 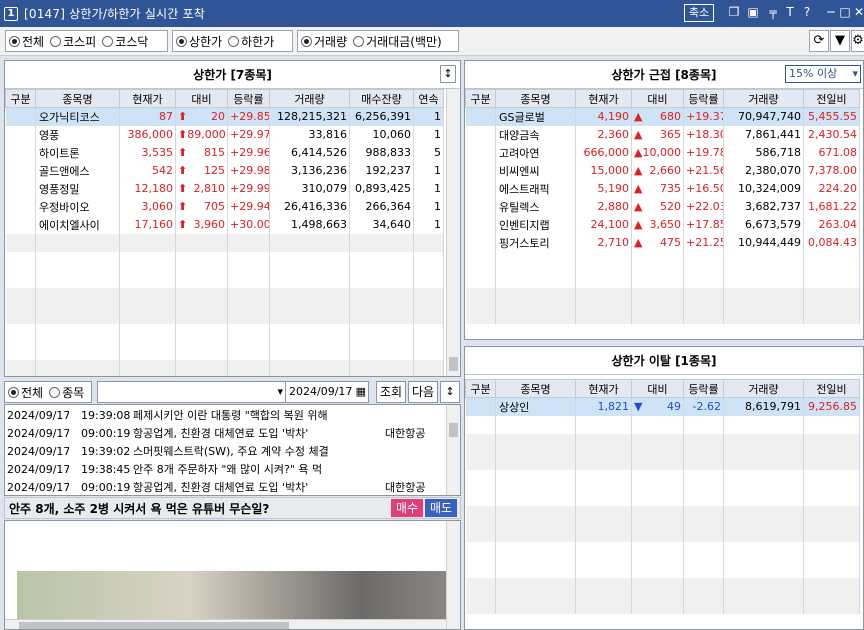 What do you see at coordinates (823, 74) in the screenshot?
I see `near-filter-select: 15% 이상 ▾` at bounding box center [823, 74].